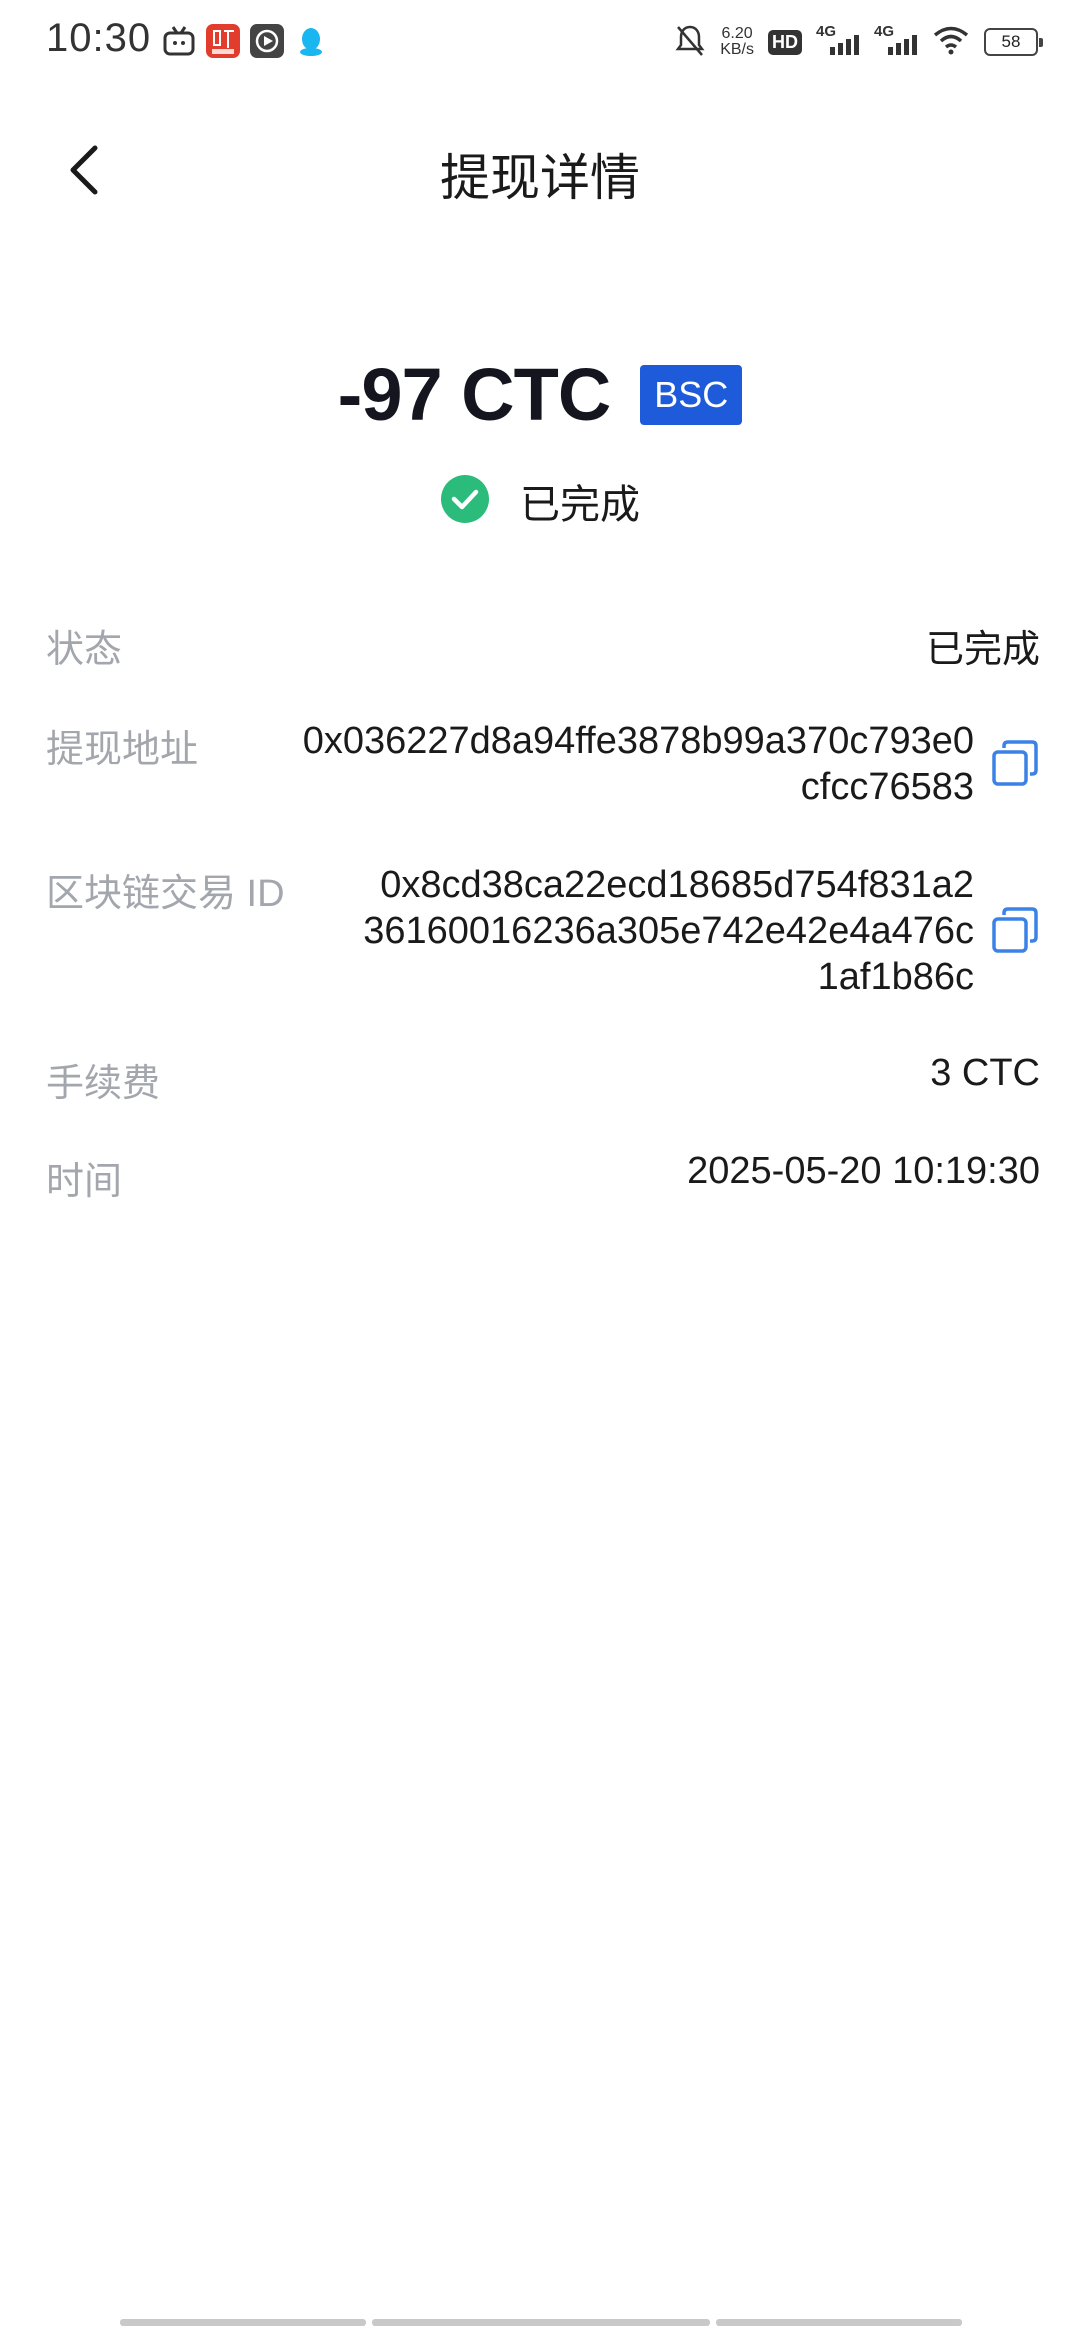 The image size is (1080, 2340). I want to click on speed-value: 6.20, so click(737, 33).